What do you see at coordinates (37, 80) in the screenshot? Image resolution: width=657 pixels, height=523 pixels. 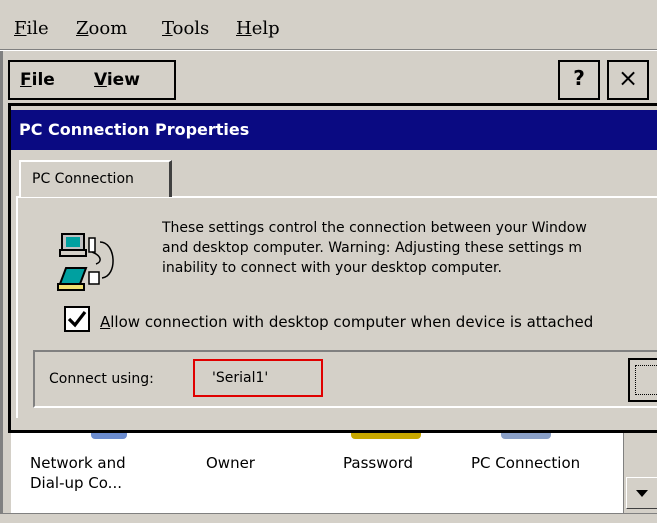 I see `menu-file: File` at bounding box center [37, 80].